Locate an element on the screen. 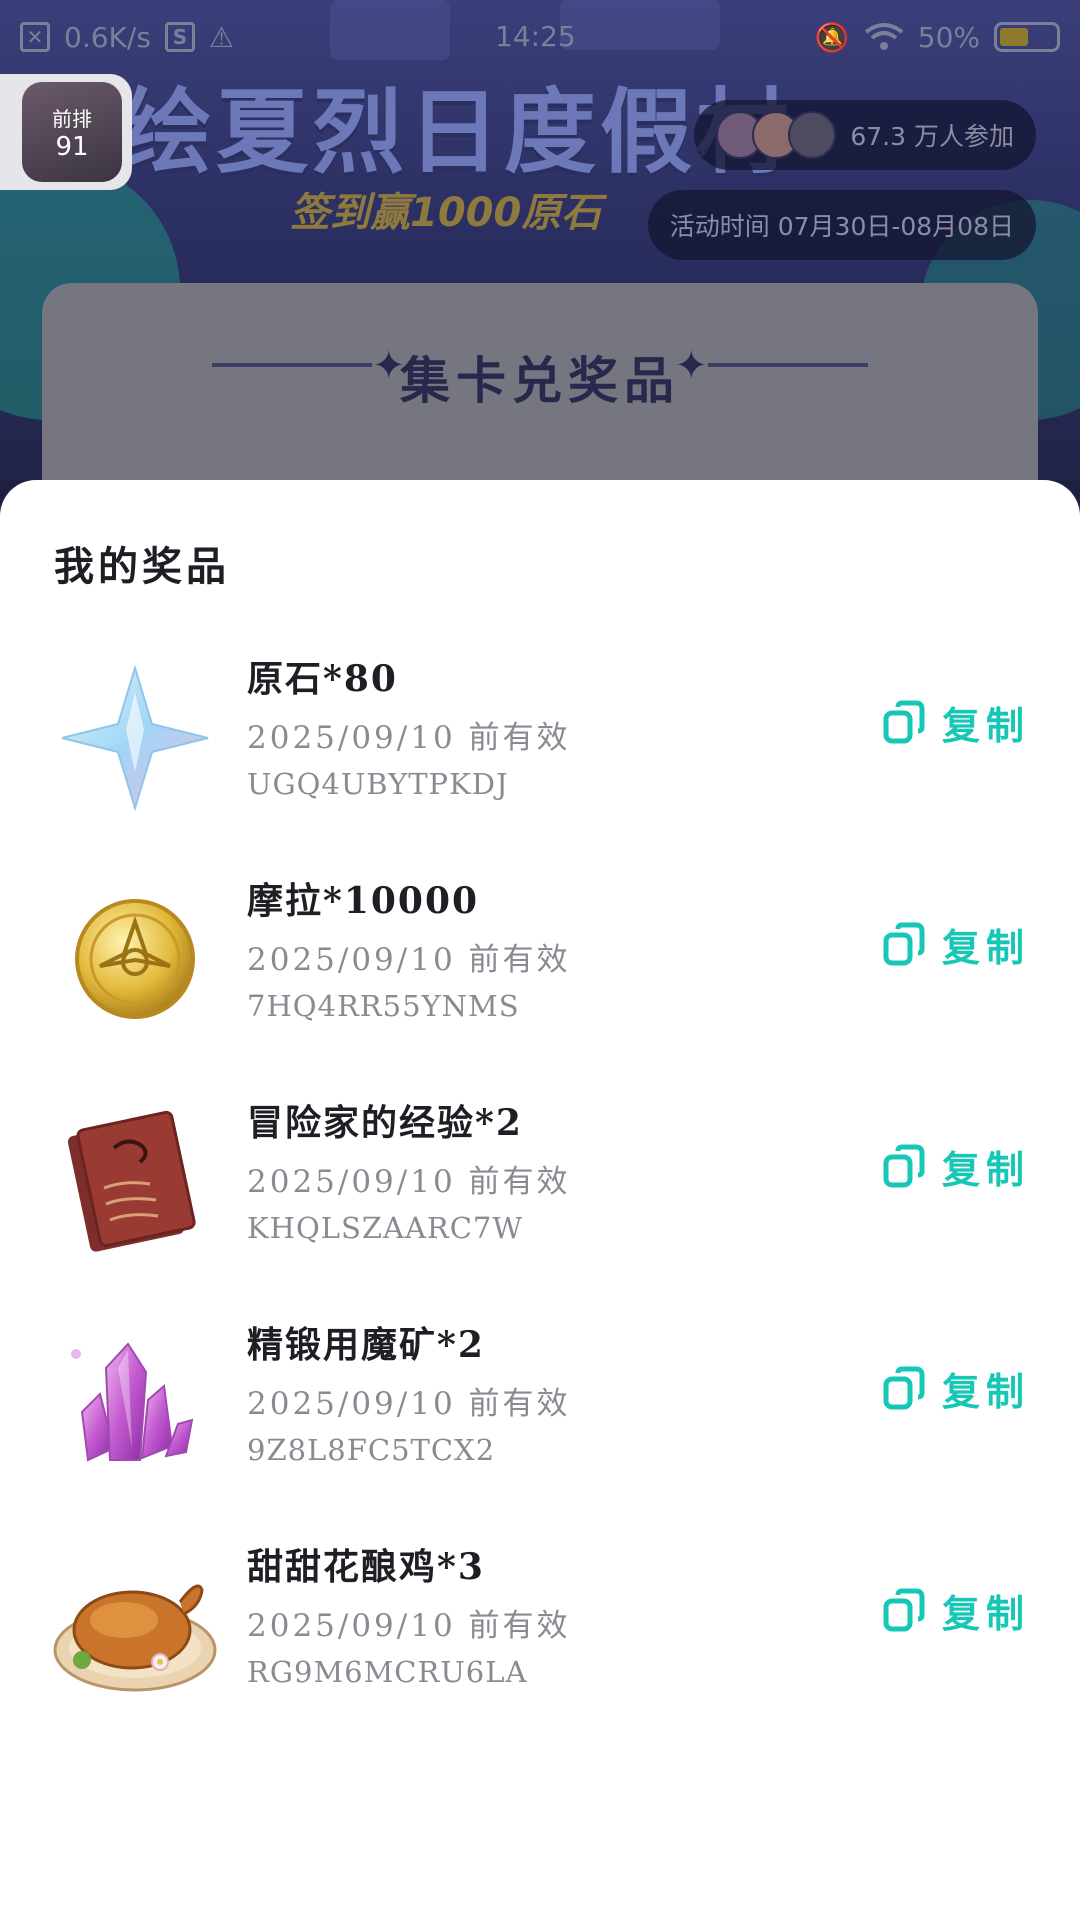 The height and width of the screenshot is (1920, 1080). sheet-title: 我的奖品 is located at coordinates (142, 566).